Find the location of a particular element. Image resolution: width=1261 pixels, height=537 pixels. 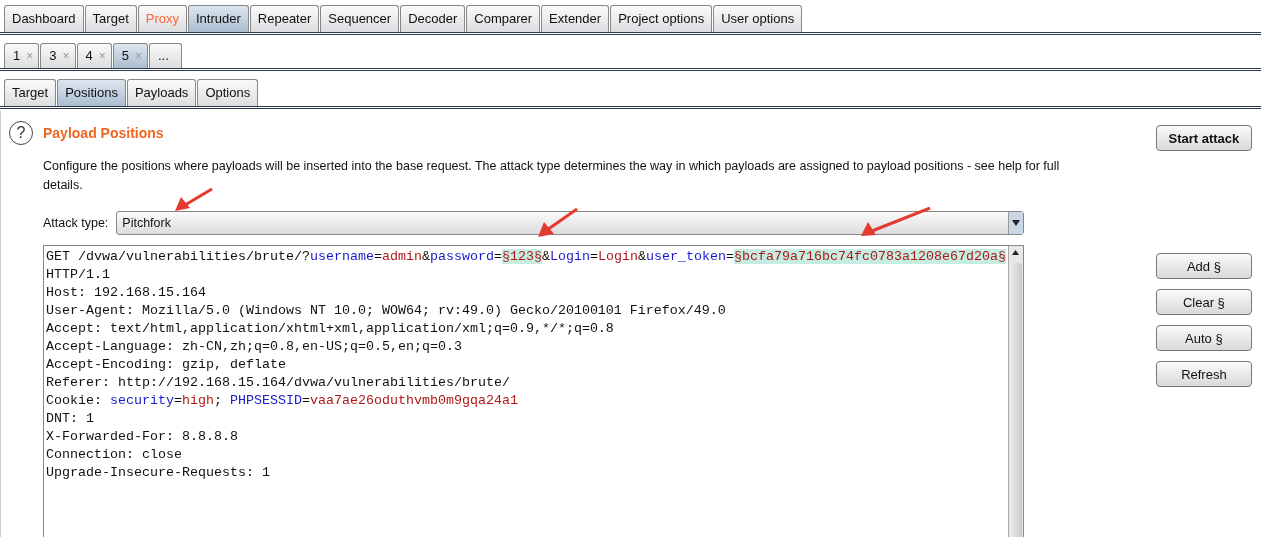

scrollbar is located at coordinates (1015, 391).